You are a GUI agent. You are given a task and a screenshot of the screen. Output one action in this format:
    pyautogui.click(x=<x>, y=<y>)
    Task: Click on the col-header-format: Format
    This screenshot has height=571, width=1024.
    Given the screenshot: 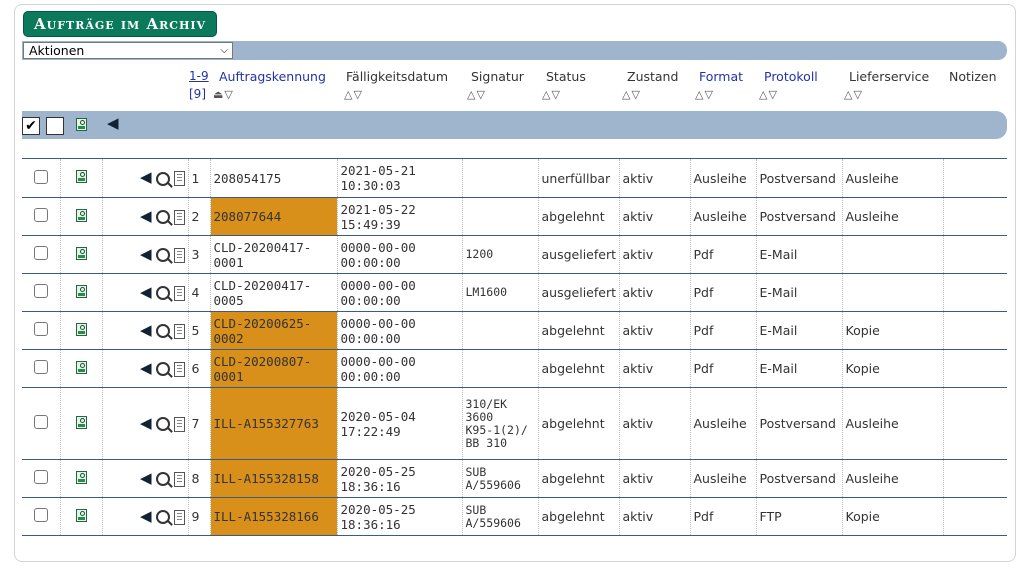 What is the action you would take?
    pyautogui.click(x=721, y=76)
    